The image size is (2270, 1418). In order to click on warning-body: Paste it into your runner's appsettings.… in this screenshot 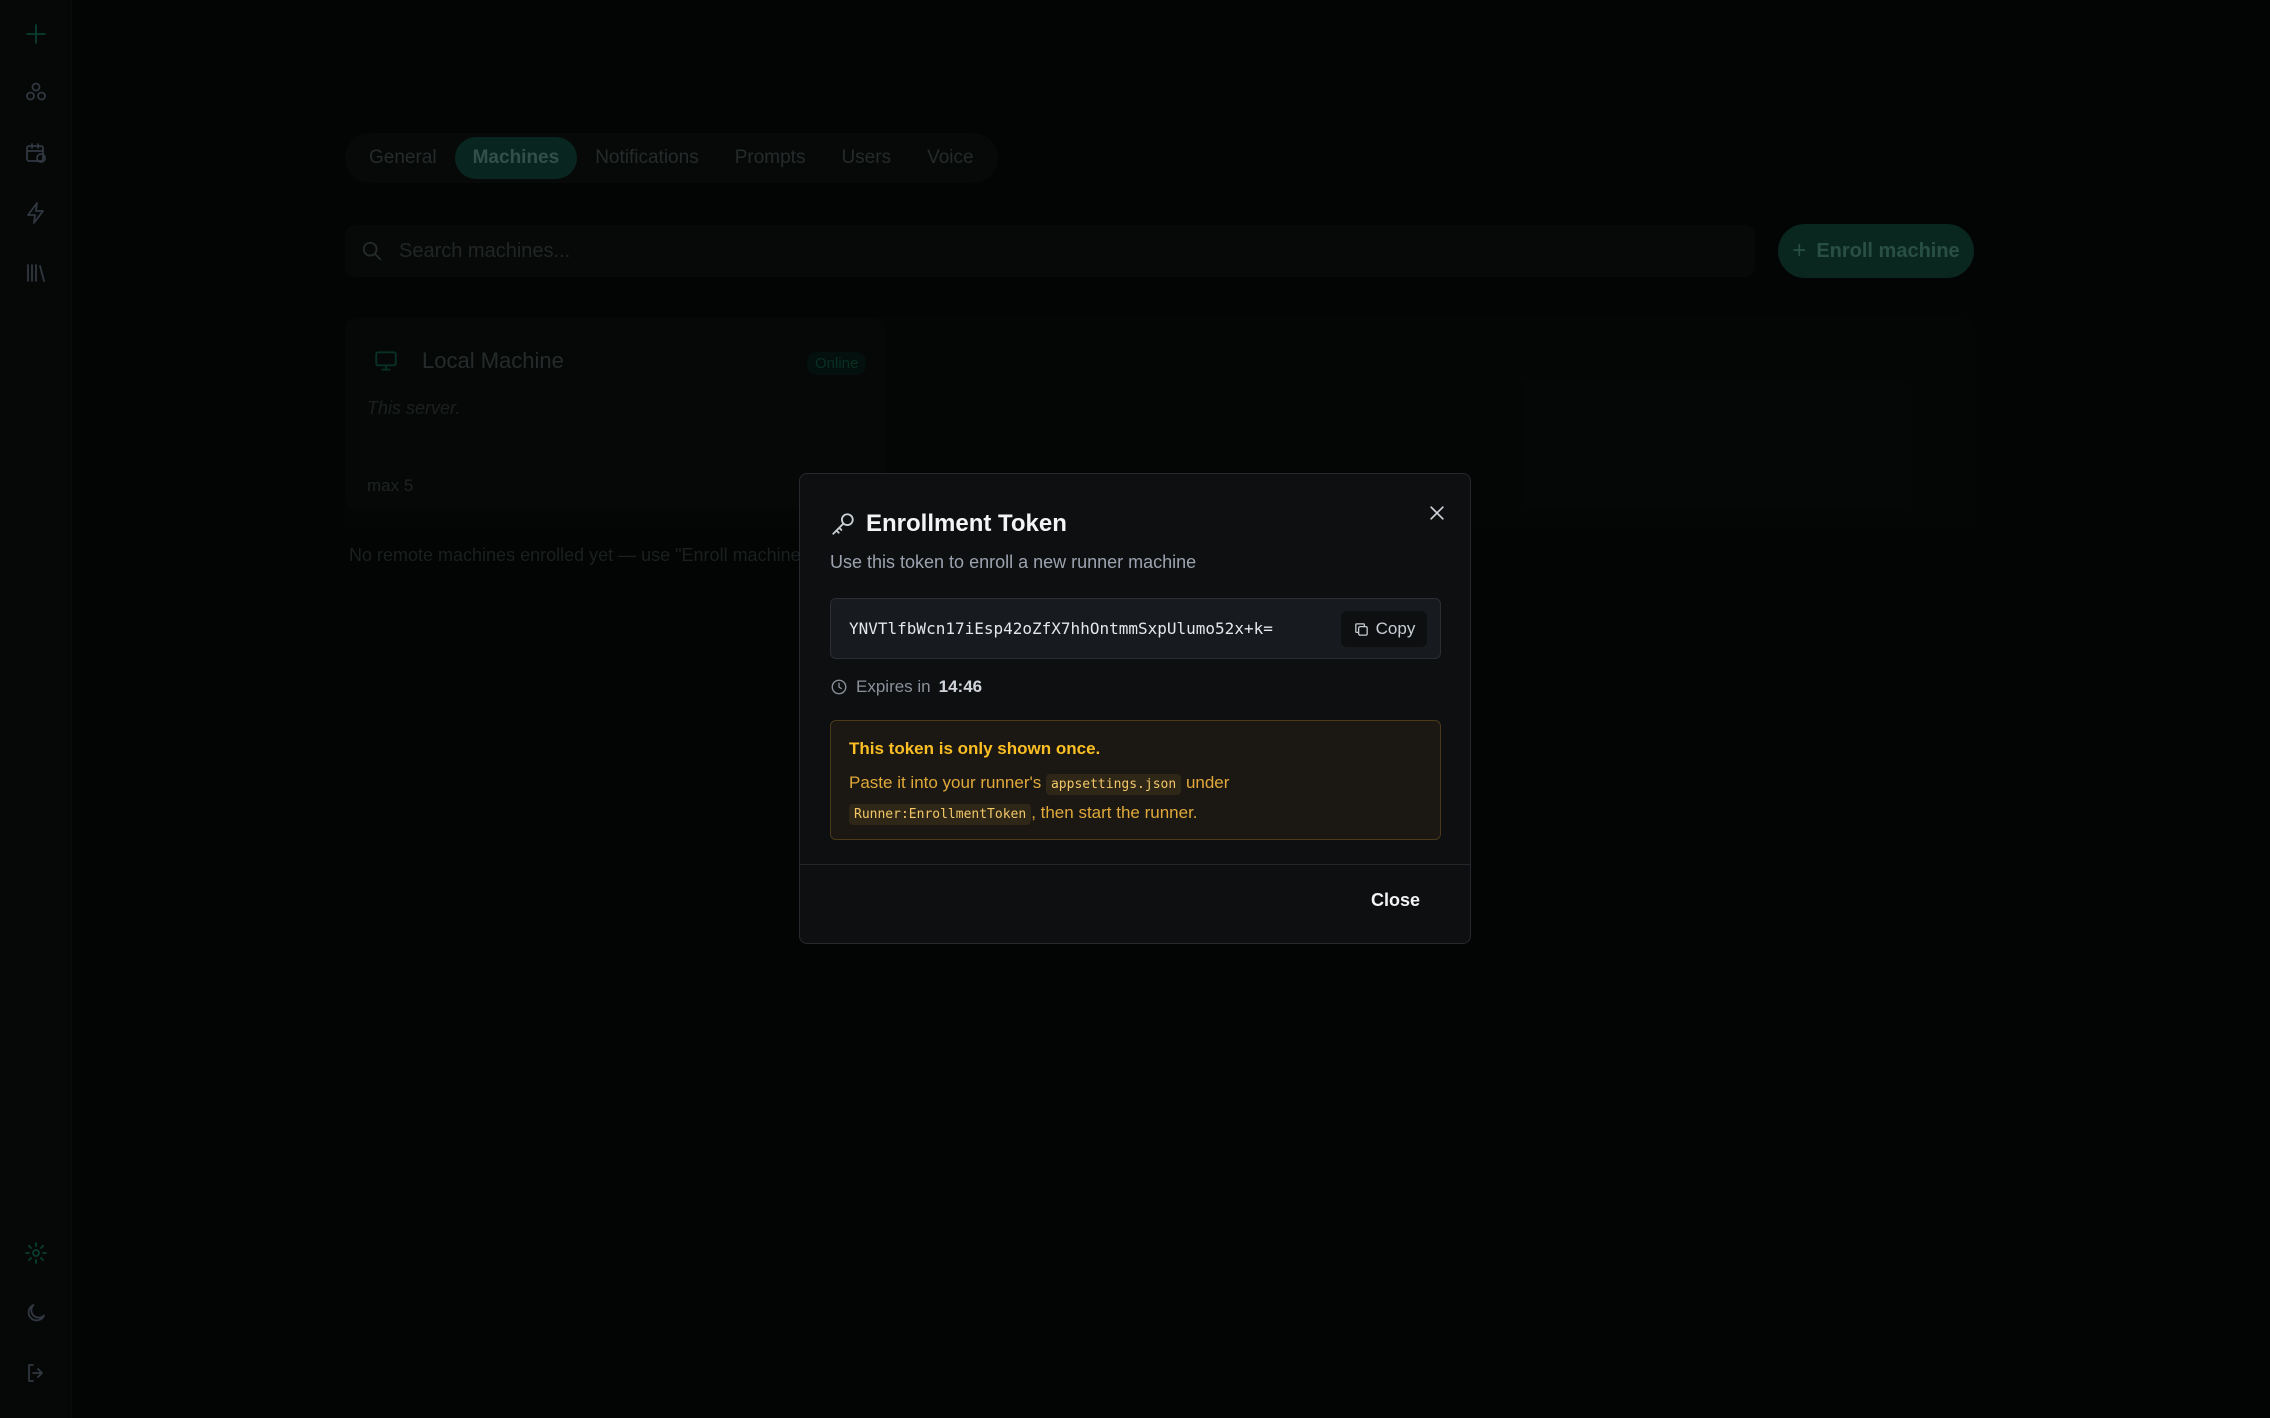, I will do `click(1135, 799)`.